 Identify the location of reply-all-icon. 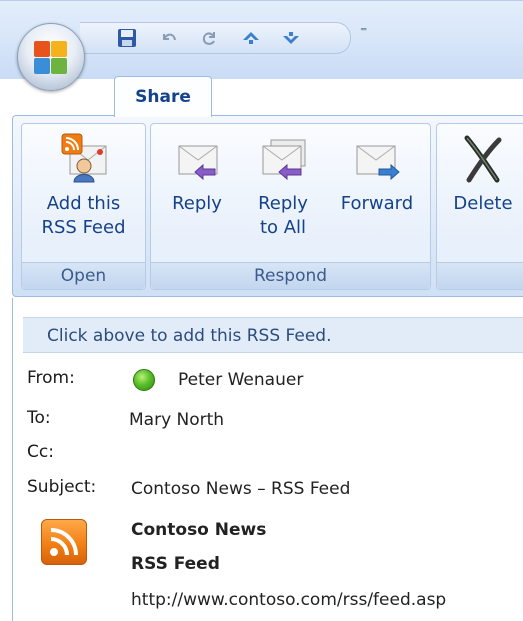
(283, 158).